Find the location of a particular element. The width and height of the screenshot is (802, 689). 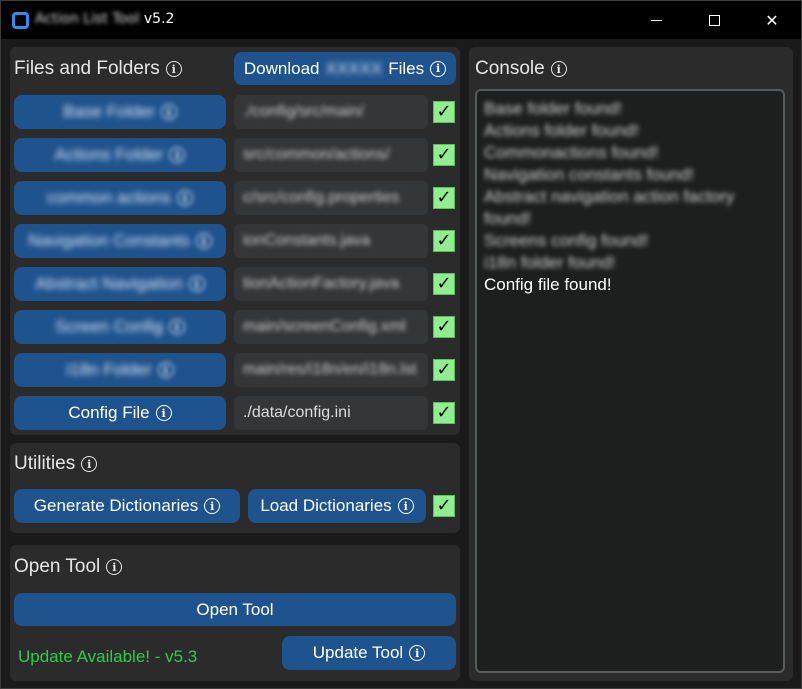

close-icon: ✕ is located at coordinates (772, 20).